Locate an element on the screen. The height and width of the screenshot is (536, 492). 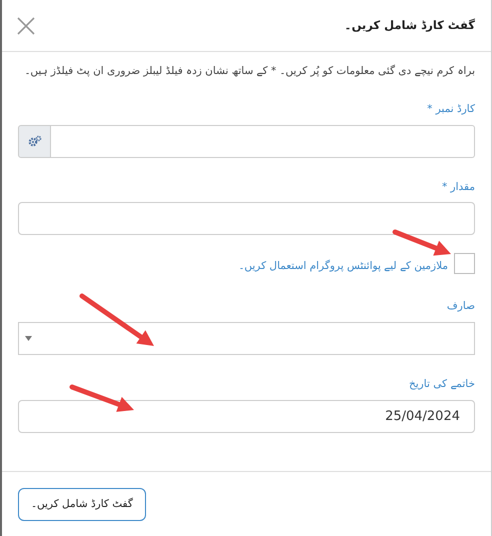
gears-icon is located at coordinates (34, 141).